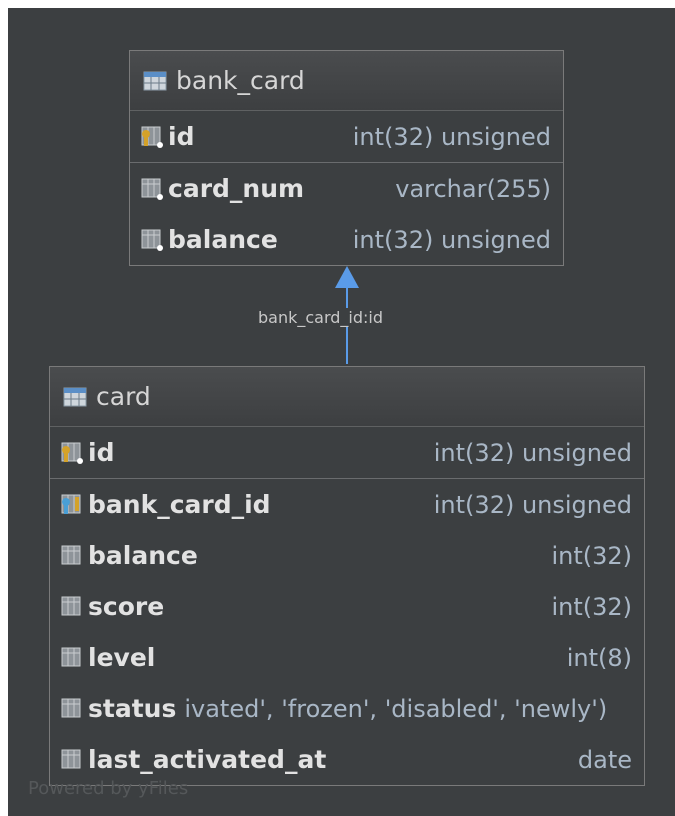 This screenshot has width=675, height=816. What do you see at coordinates (123, 396) in the screenshot?
I see `table-name: card` at bounding box center [123, 396].